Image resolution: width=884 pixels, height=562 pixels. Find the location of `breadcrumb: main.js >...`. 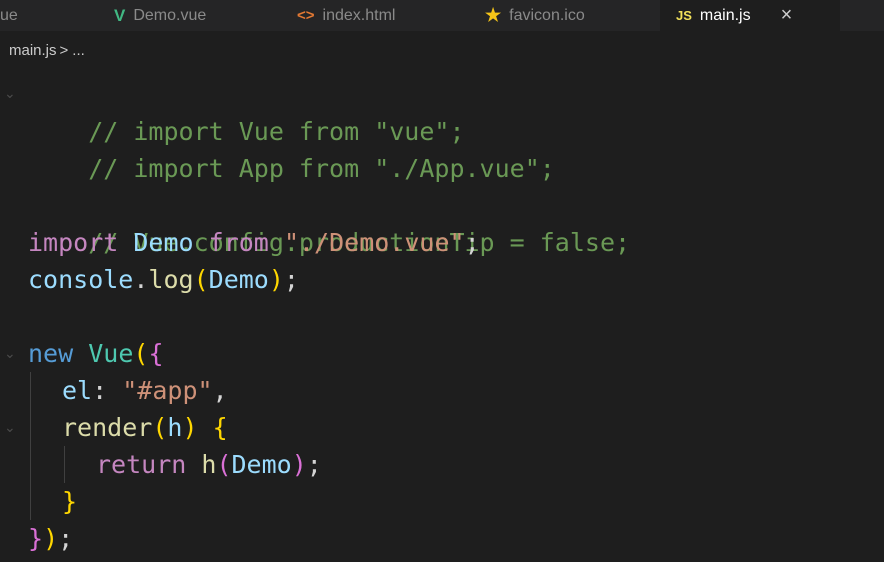

breadcrumb: main.js >... is located at coordinates (47, 50).